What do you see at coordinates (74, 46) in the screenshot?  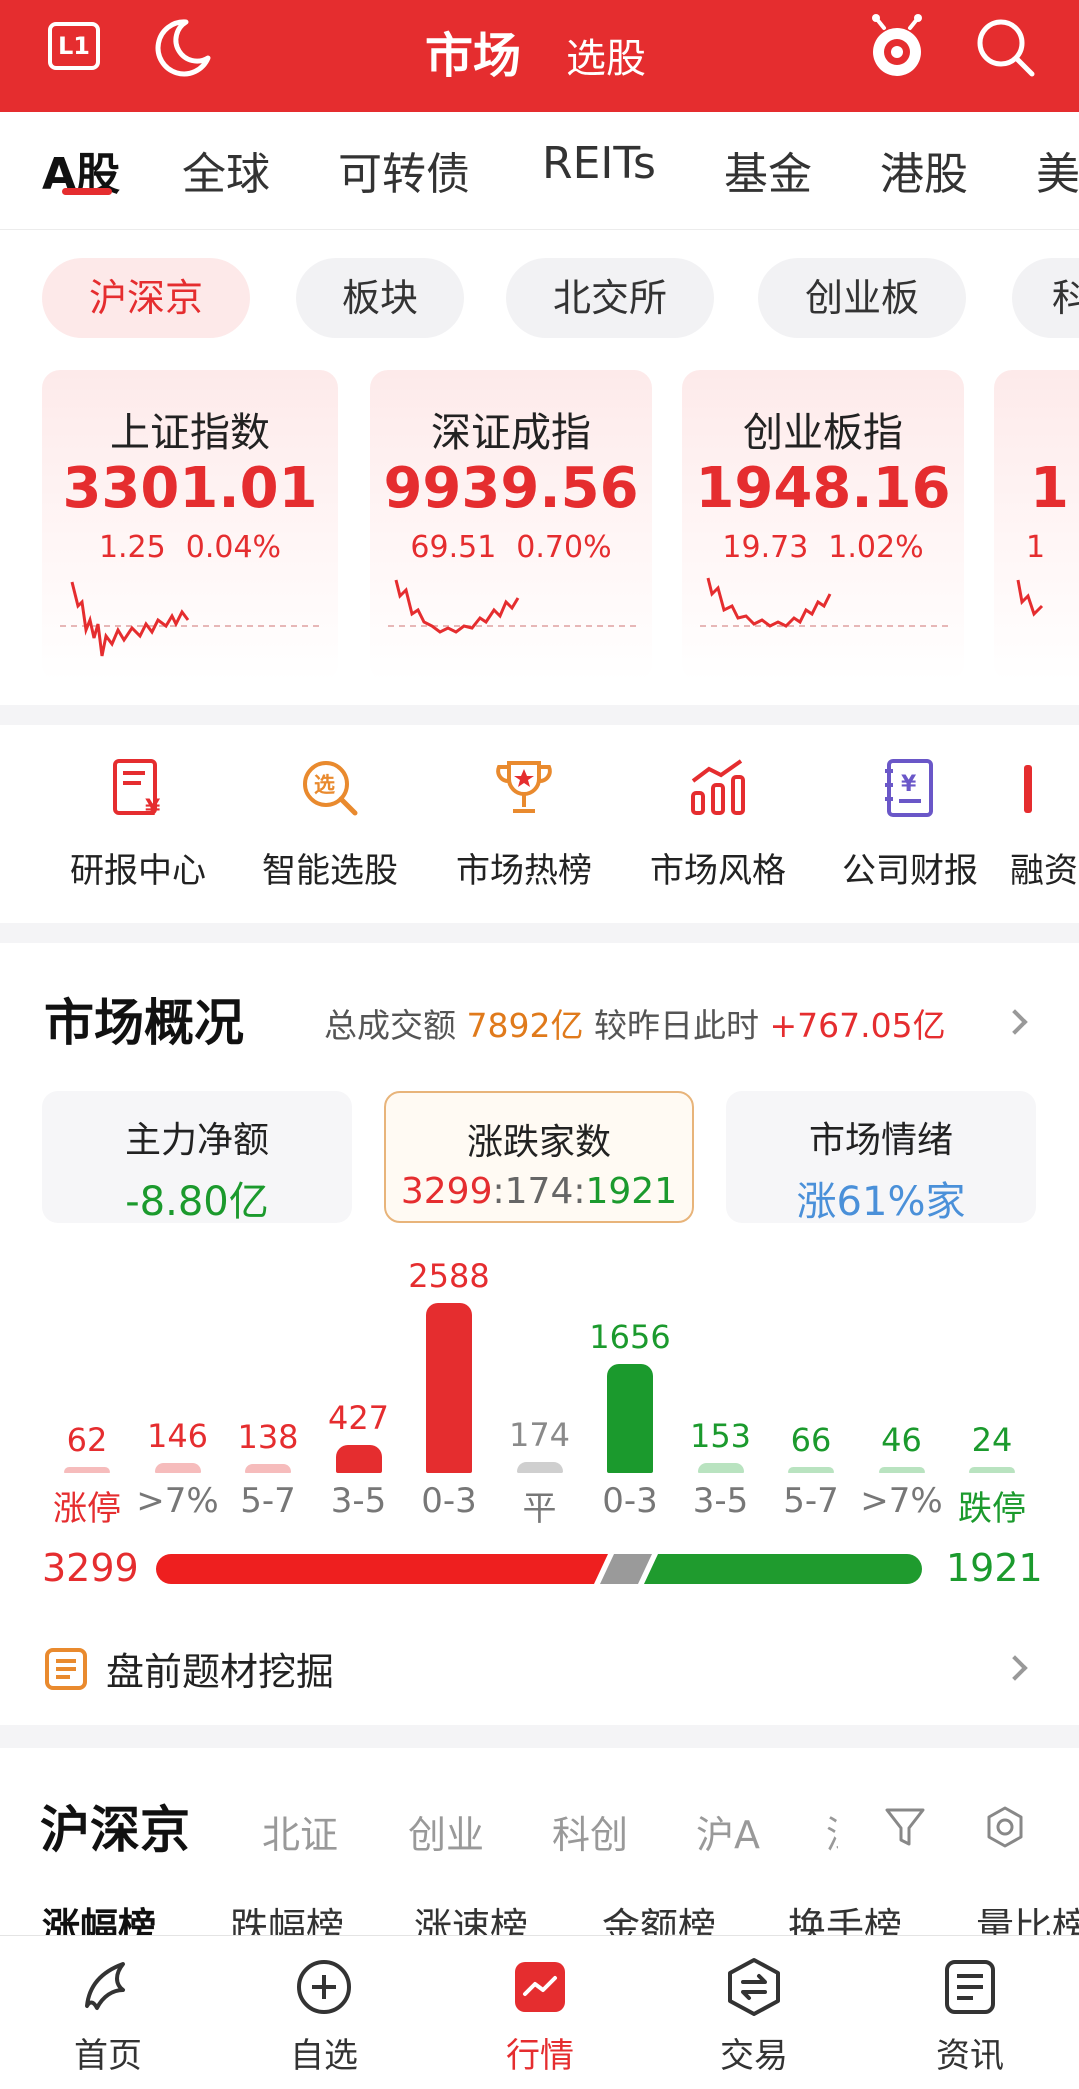 I see `level1-quote-button: L1` at bounding box center [74, 46].